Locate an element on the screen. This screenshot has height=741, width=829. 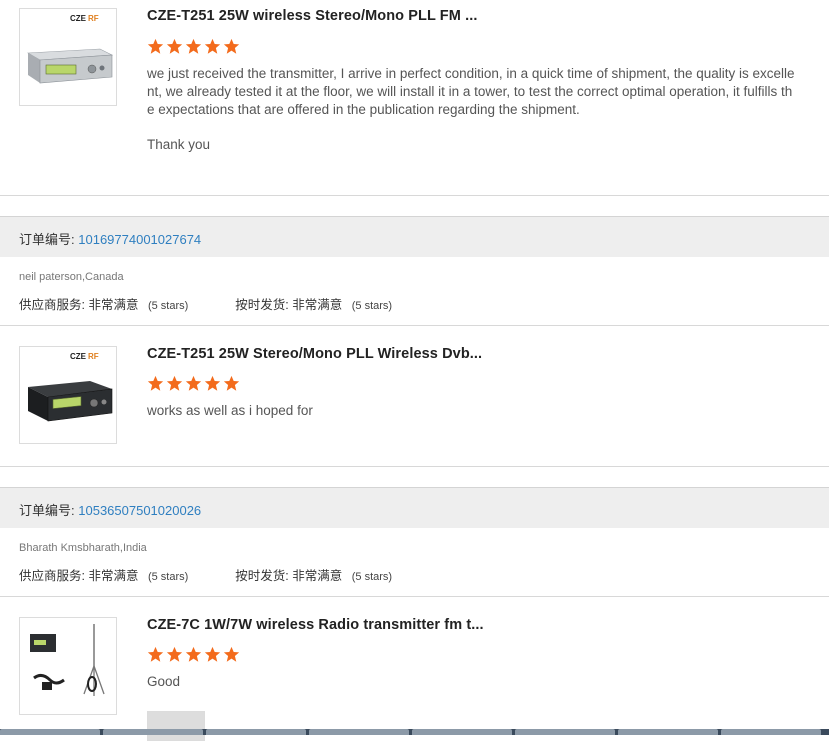
buyer-name: Bharath Kmsbharath,India is located at coordinates (83, 548).